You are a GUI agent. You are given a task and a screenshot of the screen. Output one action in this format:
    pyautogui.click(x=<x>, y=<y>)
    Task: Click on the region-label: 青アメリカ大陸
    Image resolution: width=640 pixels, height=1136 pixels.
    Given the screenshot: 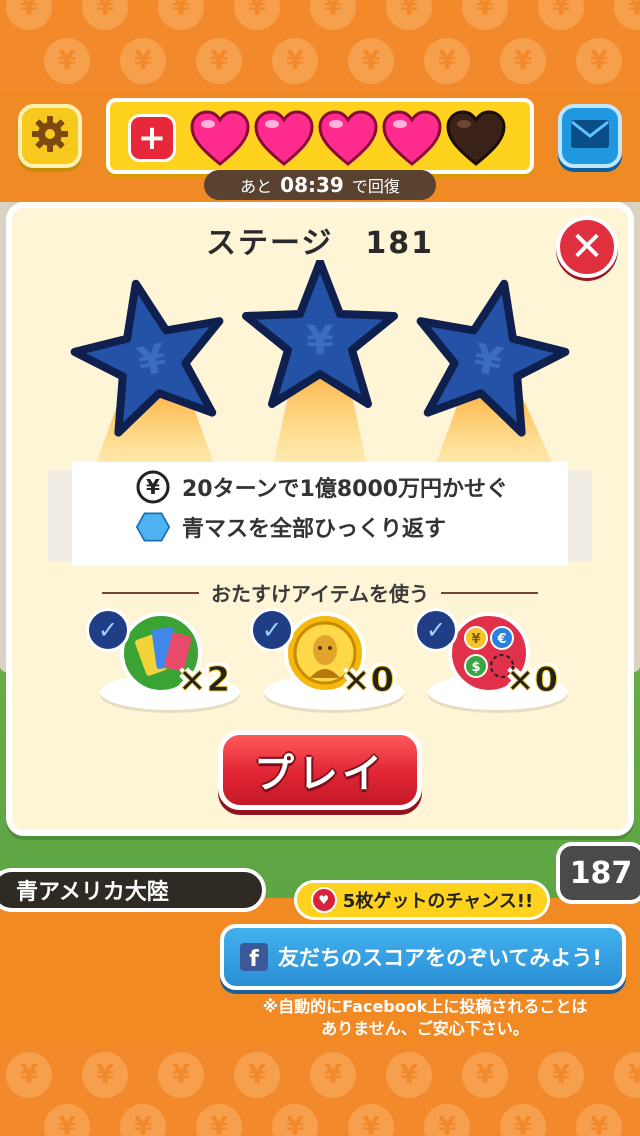 What is the action you would take?
    pyautogui.click(x=133, y=890)
    